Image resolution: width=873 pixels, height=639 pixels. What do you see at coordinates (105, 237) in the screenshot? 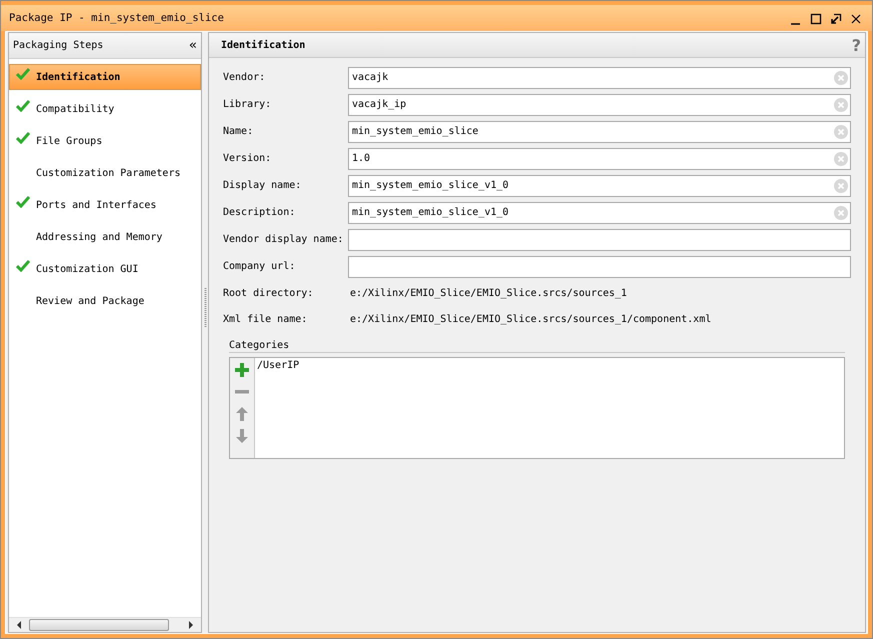
I see `step-item: Addressing and Memory` at bounding box center [105, 237].